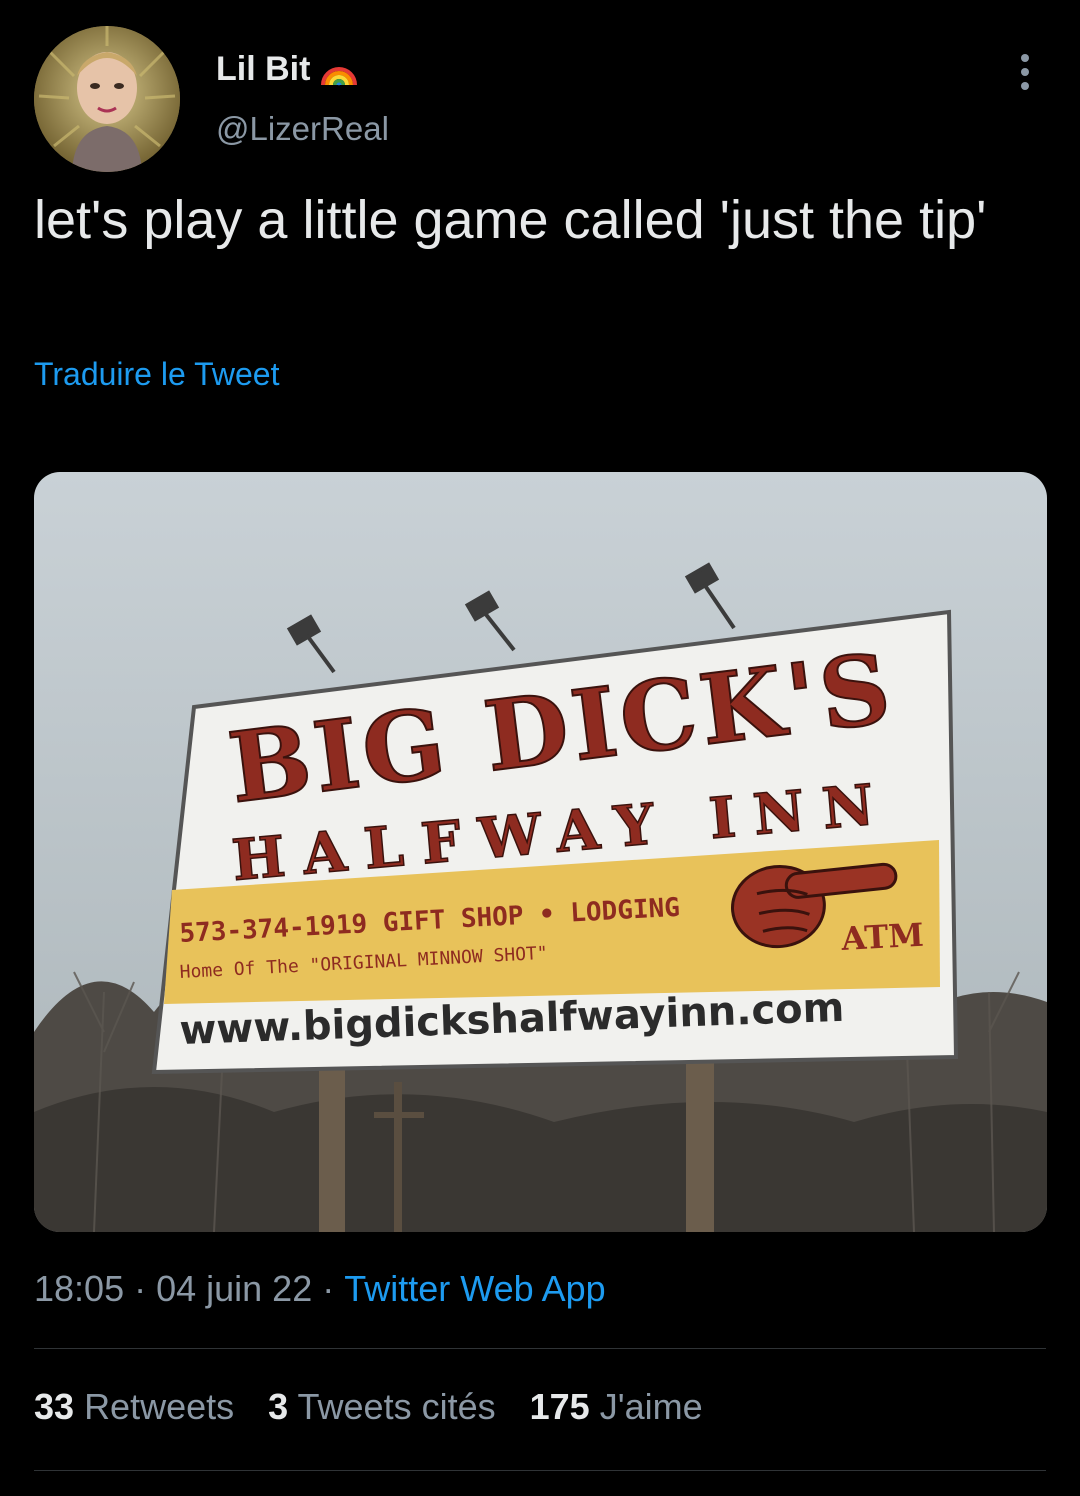  Describe the element at coordinates (54, 1406) in the screenshot. I see `retweets-count: 33` at that location.